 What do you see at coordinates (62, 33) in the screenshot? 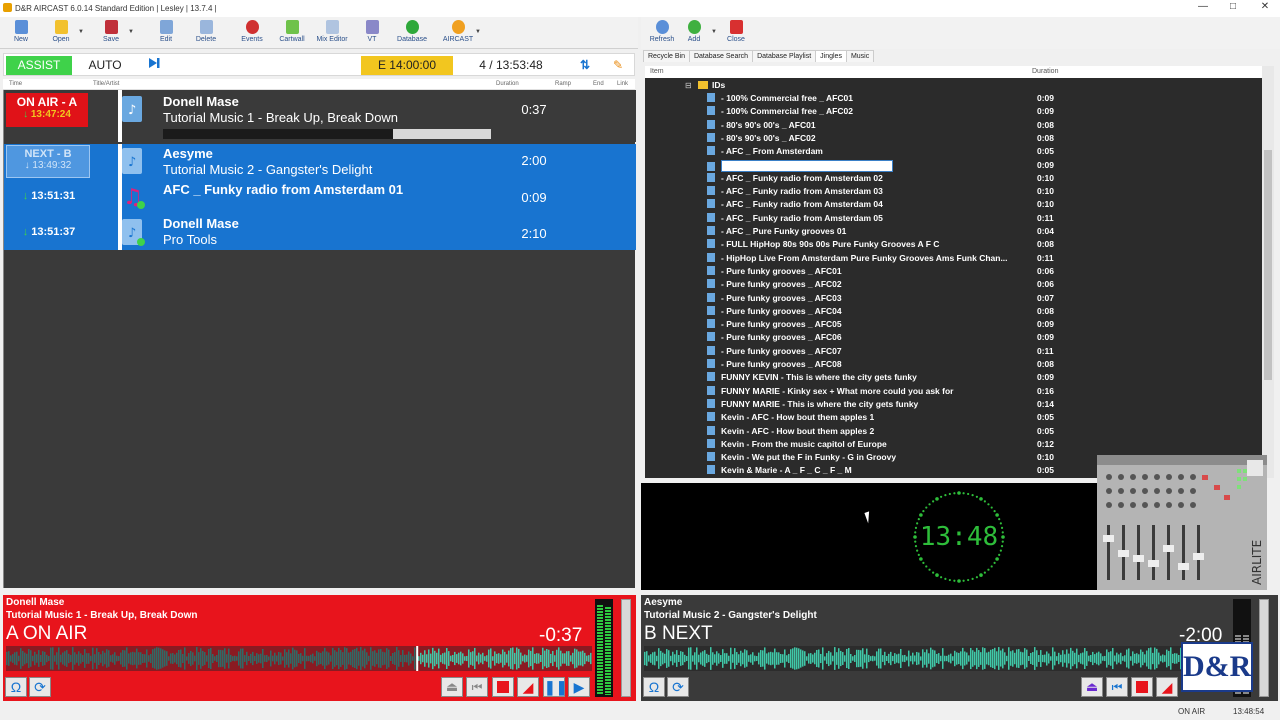
I see `open-button: Open ▼` at bounding box center [62, 33].